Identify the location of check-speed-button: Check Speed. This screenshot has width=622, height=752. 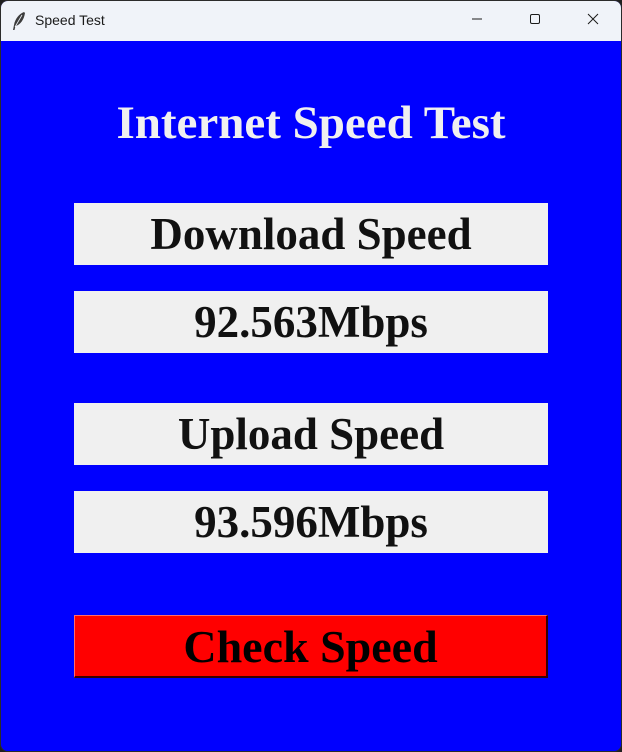
(311, 646).